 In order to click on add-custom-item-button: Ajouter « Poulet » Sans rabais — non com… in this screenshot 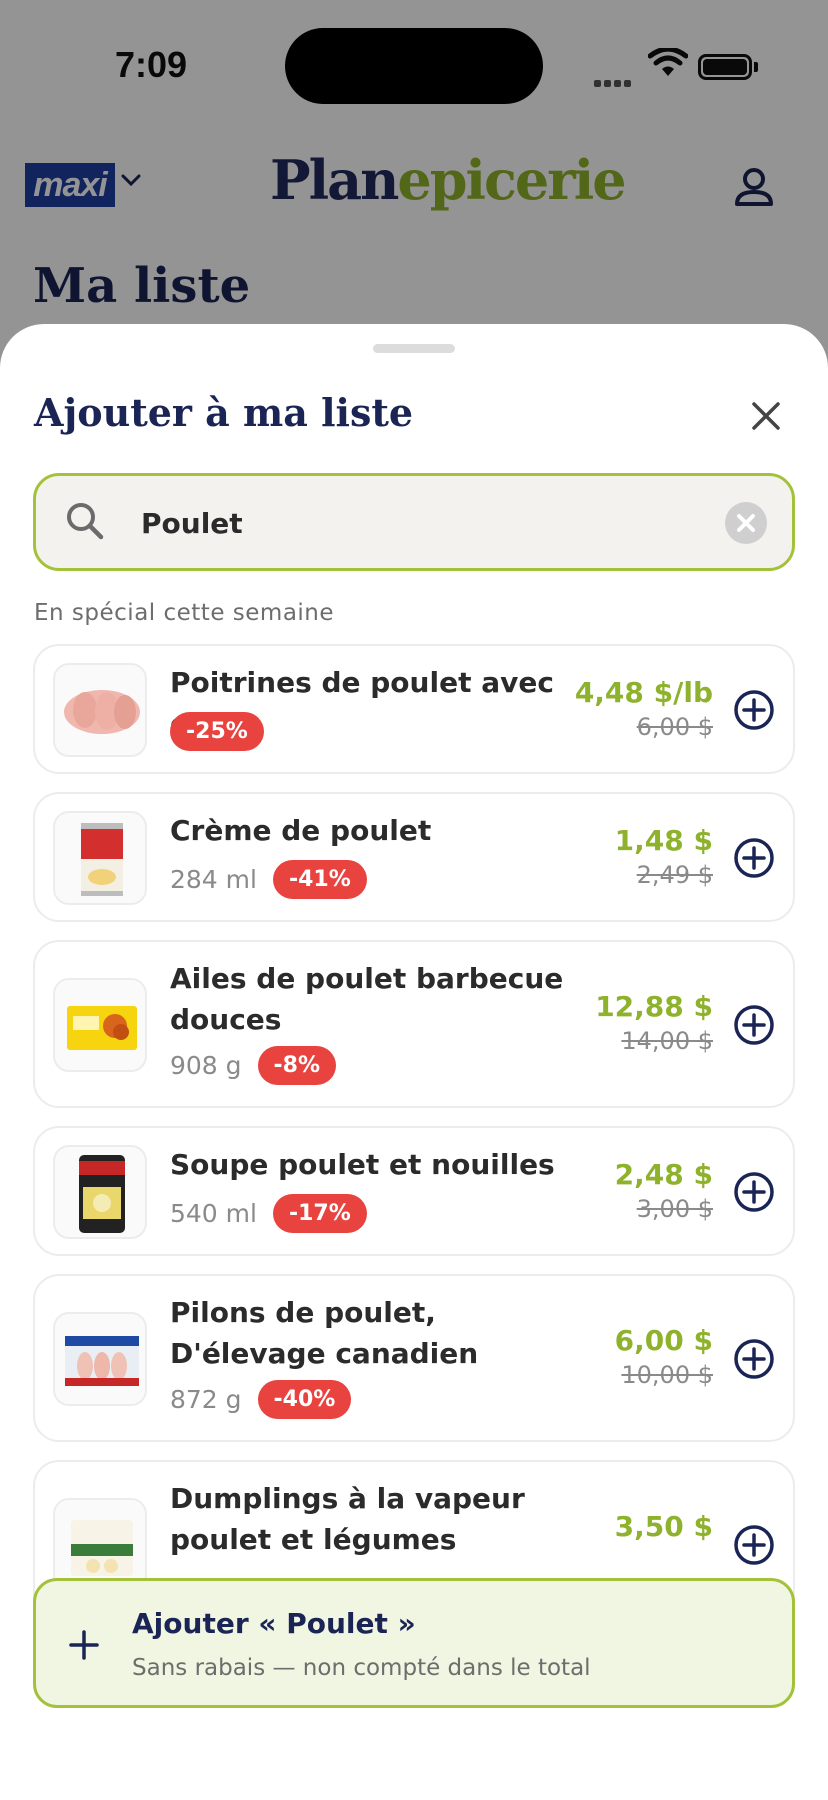, I will do `click(414, 1643)`.